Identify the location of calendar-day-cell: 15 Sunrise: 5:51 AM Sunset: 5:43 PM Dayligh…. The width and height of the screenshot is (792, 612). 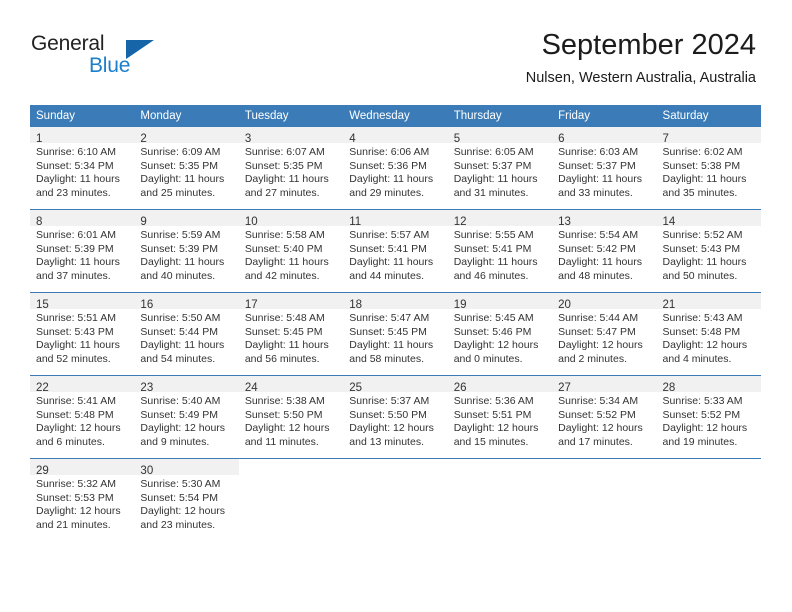
(82, 334).